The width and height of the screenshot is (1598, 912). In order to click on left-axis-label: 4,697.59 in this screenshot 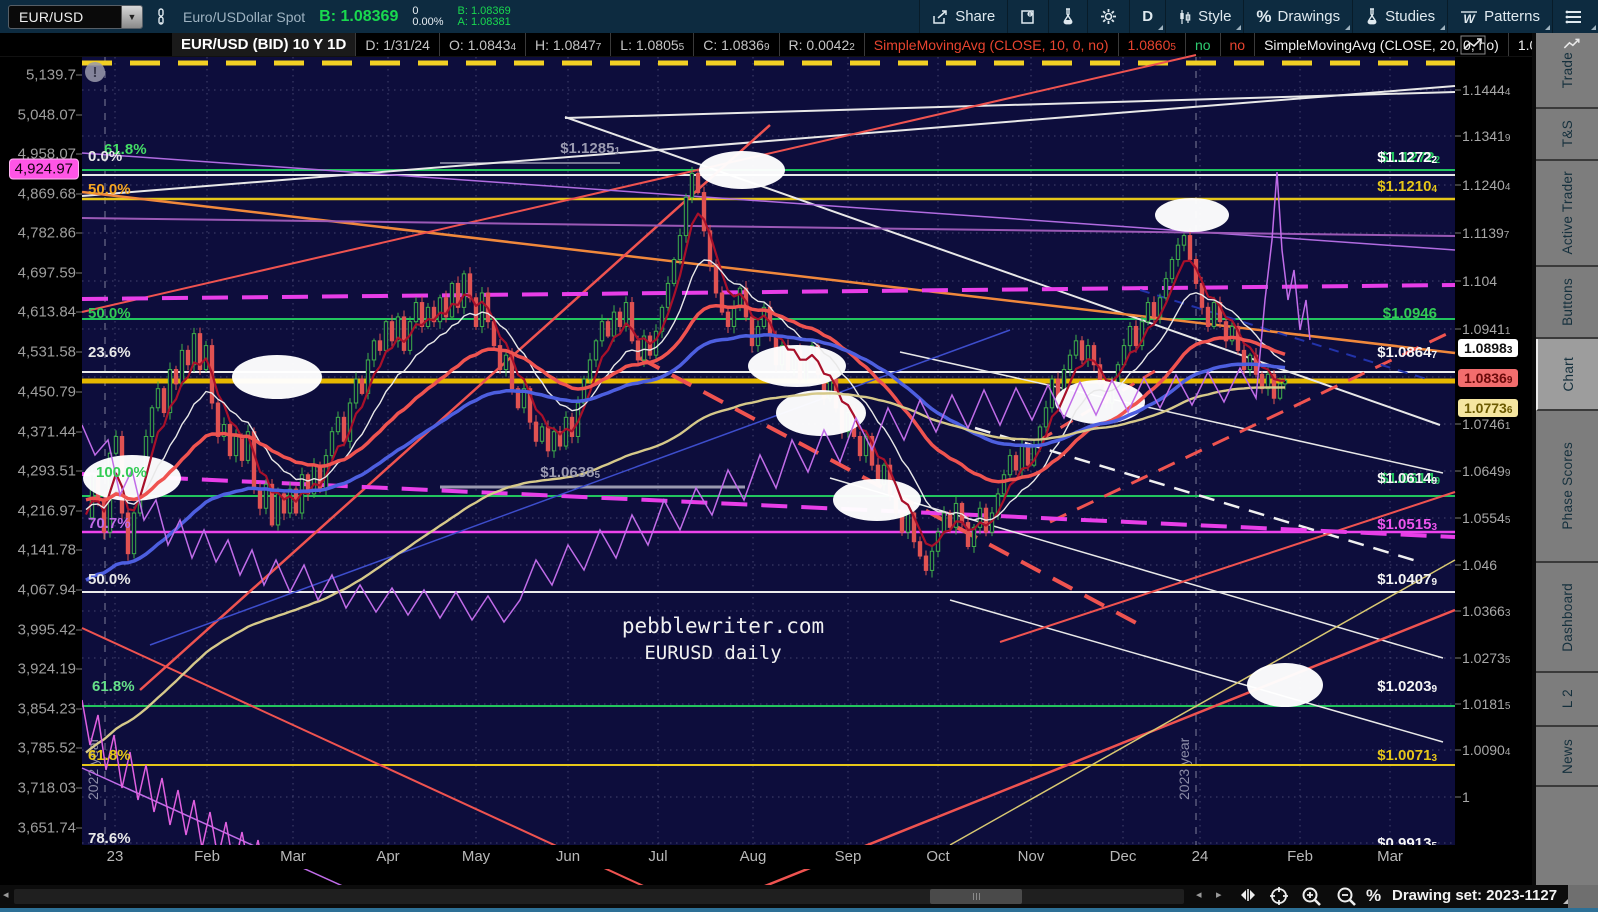, I will do `click(46, 273)`.